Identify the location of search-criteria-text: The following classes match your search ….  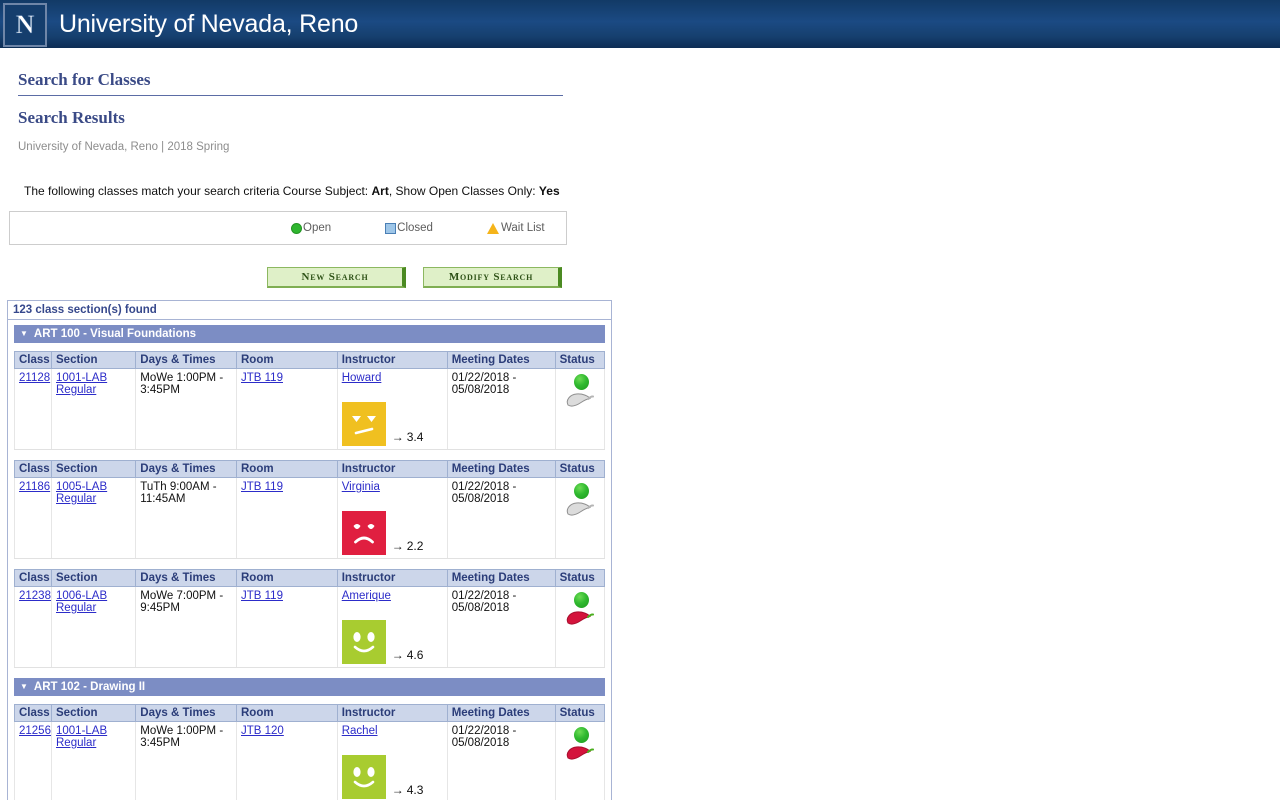
(652, 191).